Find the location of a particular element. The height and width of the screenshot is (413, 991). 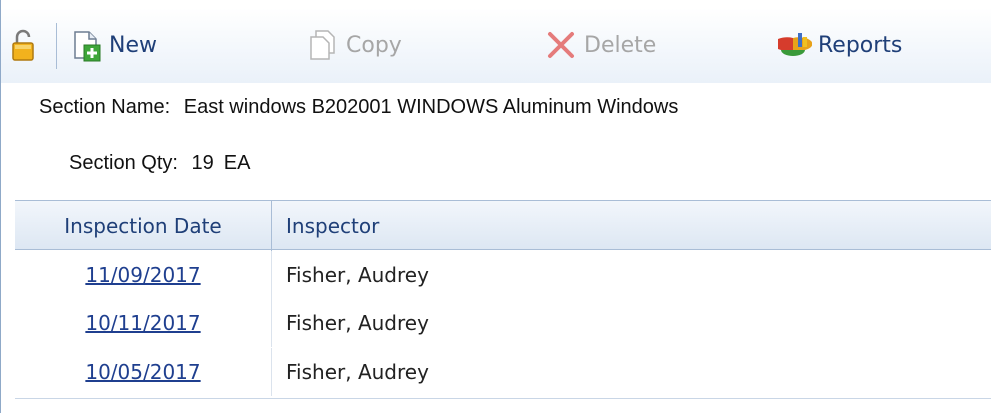

copy-icon is located at coordinates (322, 45).